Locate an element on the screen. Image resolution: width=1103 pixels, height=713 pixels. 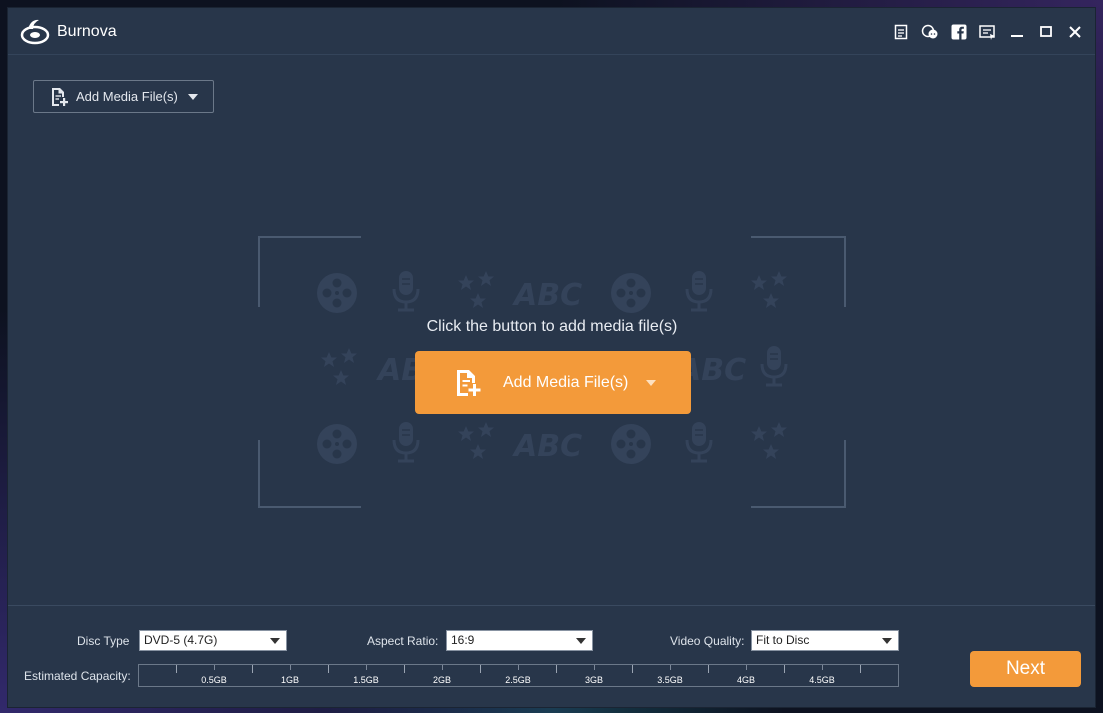
capacity-bar: 0.5GB 1GB 1.5GB 2GB 2.5GB 3GB 3.5GB 4GB 4.5GB is located at coordinates (518, 675).